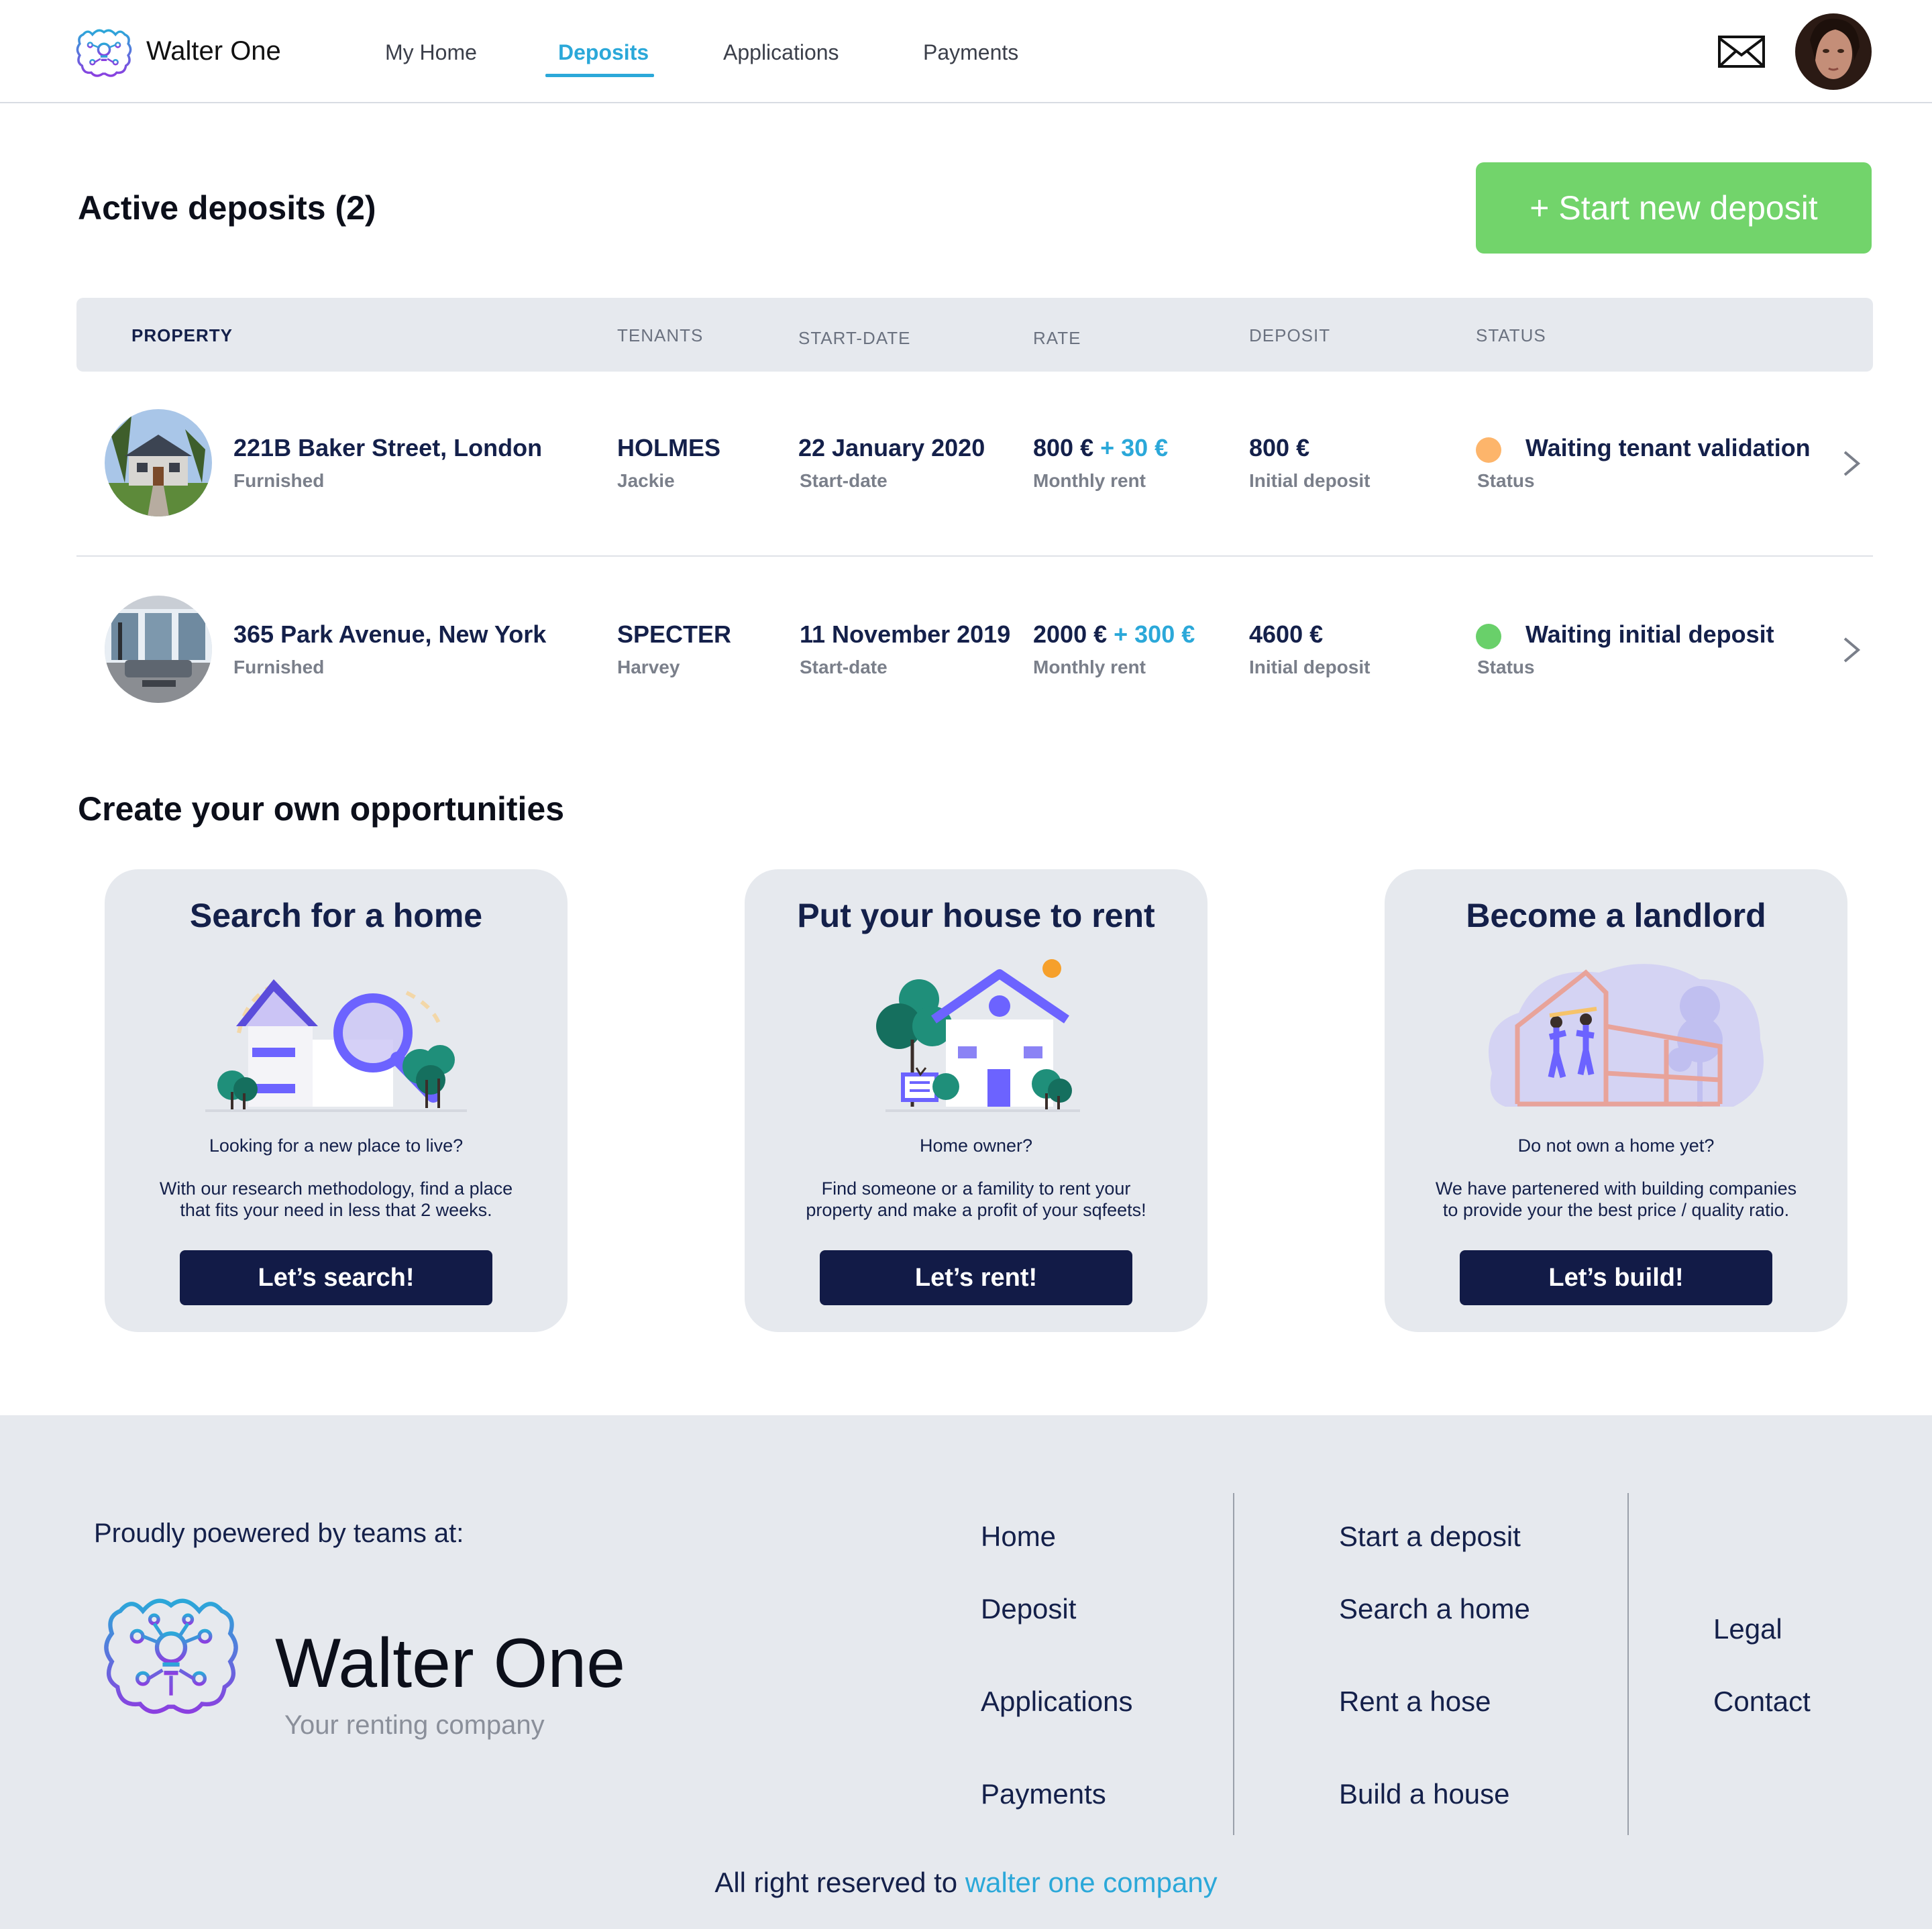 The width and height of the screenshot is (1932, 1929). I want to click on house-photo-icon, so click(158, 462).